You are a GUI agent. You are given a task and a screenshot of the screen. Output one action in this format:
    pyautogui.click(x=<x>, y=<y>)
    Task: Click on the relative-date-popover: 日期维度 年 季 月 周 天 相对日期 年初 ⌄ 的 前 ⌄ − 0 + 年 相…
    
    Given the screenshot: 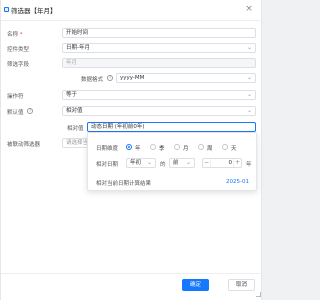 What is the action you would take?
    pyautogui.click(x=172, y=161)
    